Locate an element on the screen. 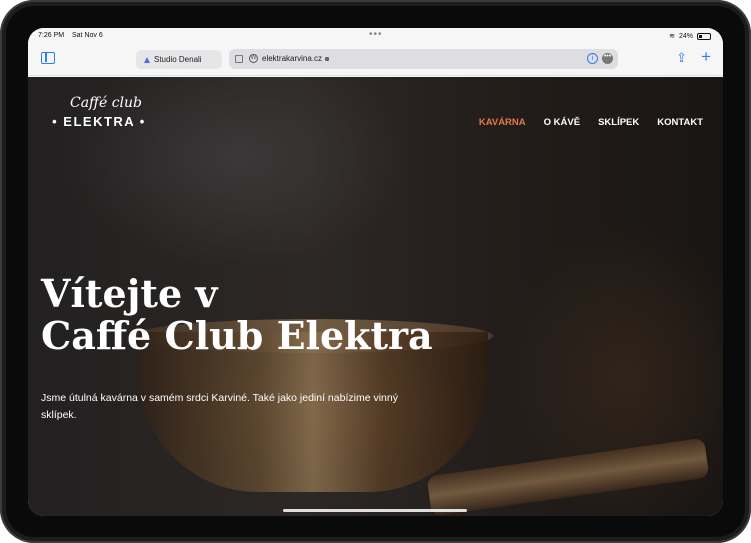 The image size is (751, 543). hero-title: Vítejte v Caffé Club Elektra is located at coordinates (251, 315).